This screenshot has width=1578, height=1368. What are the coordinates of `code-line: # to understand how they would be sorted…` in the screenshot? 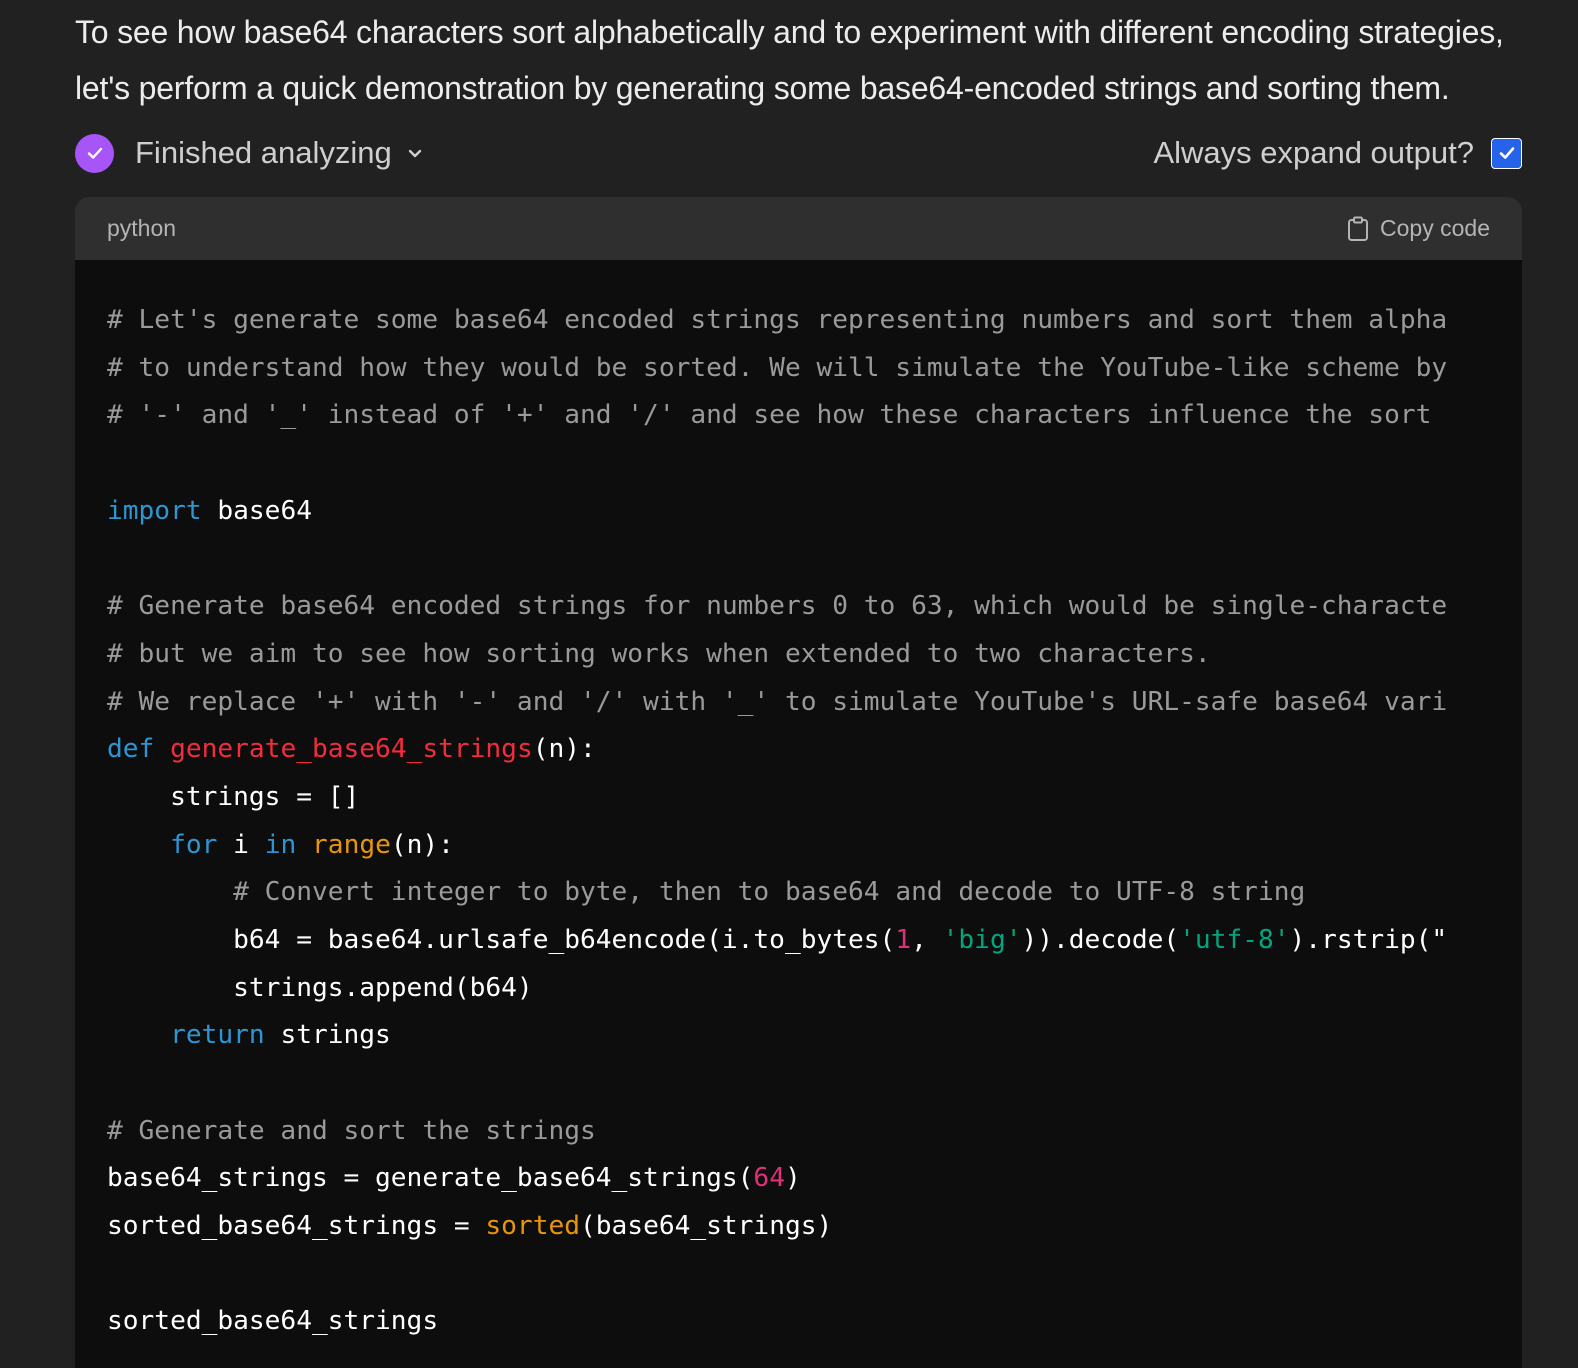 It's located at (814, 369).